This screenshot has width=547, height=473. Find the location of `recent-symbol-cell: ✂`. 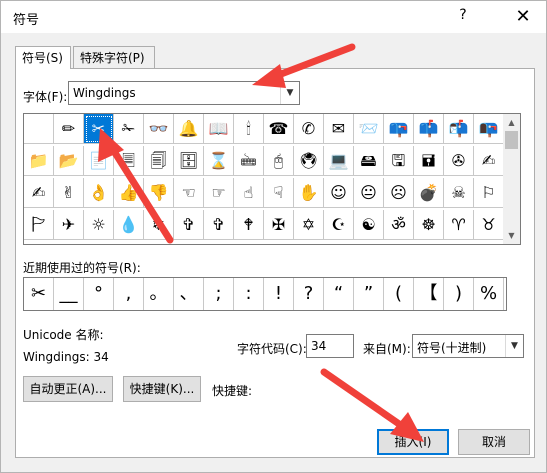

recent-symbol-cell: ✂ is located at coordinates (39, 294).